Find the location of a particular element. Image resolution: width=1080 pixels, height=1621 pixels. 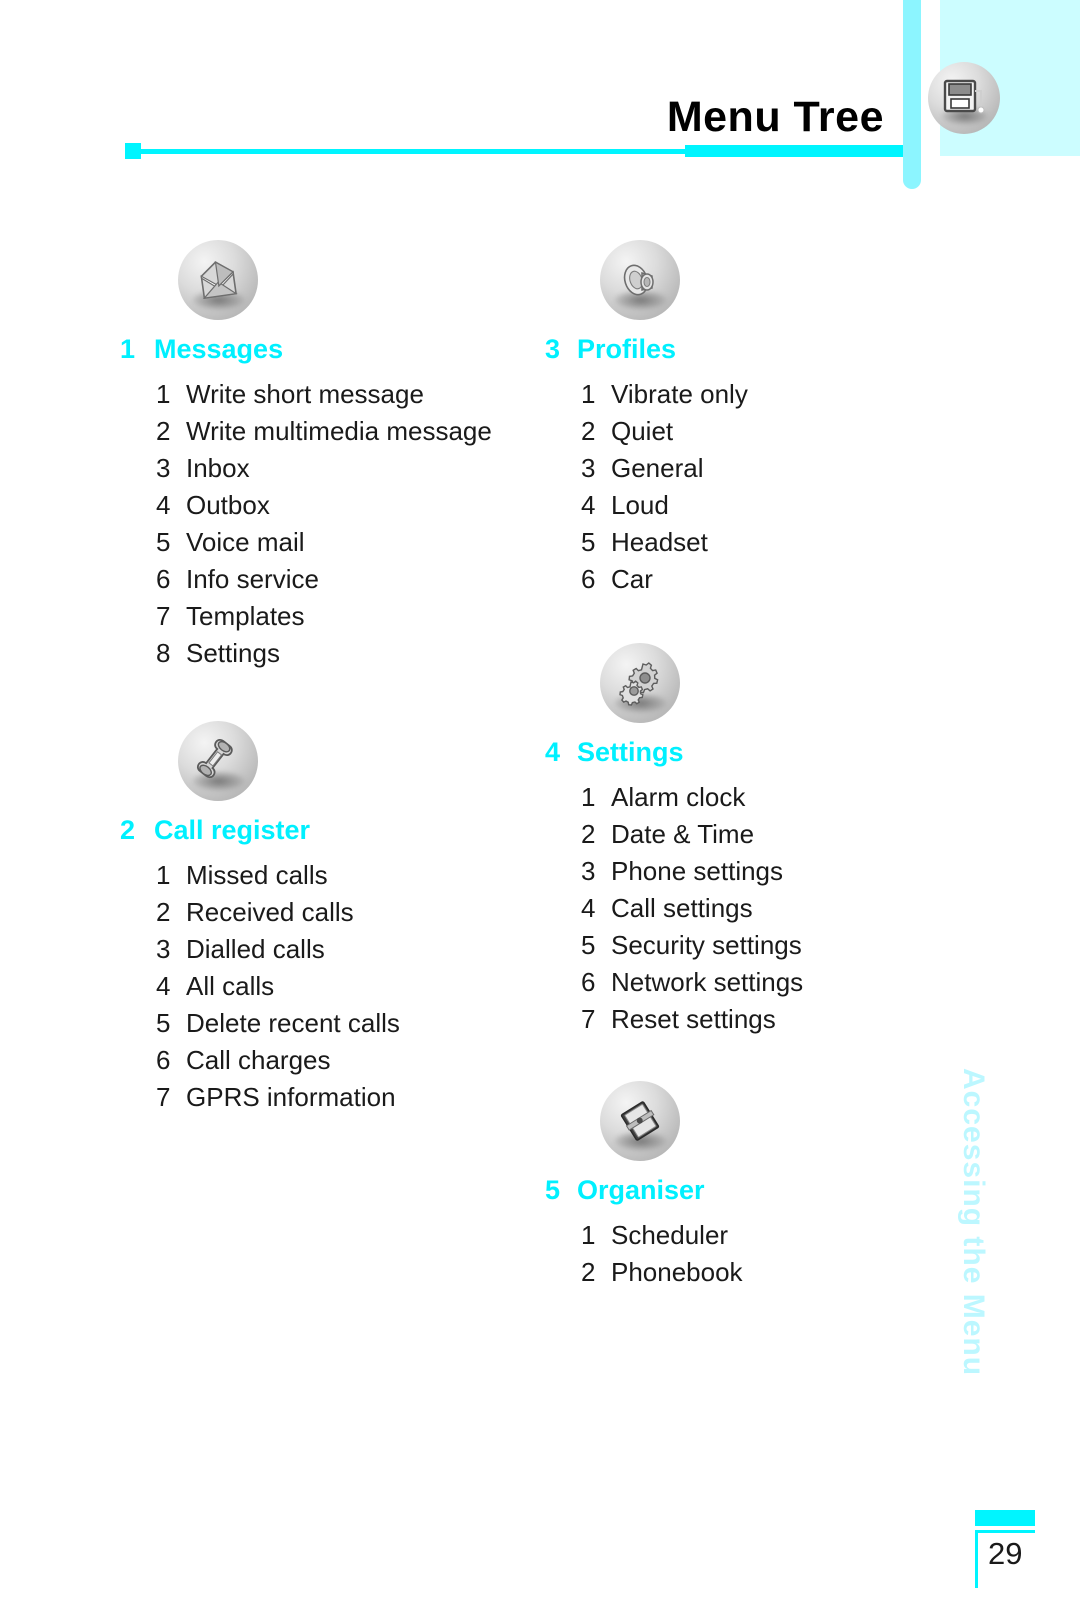

page-number-rule-vertical is located at coordinates (976, 1559).